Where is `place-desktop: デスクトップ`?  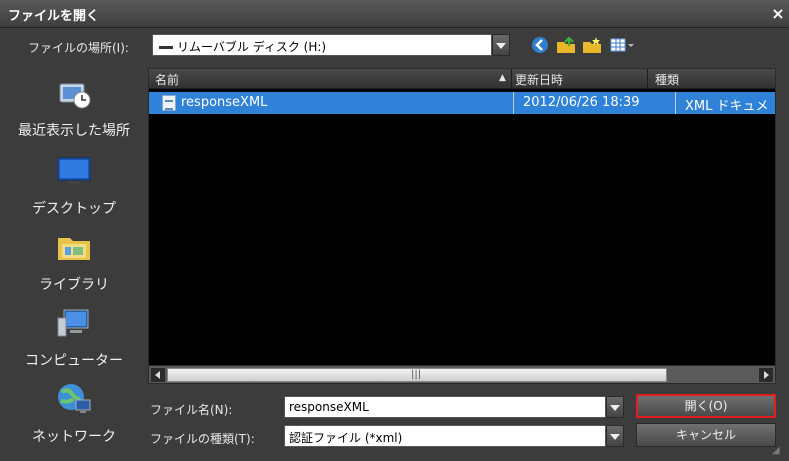 place-desktop: デスクトップ is located at coordinates (74, 191).